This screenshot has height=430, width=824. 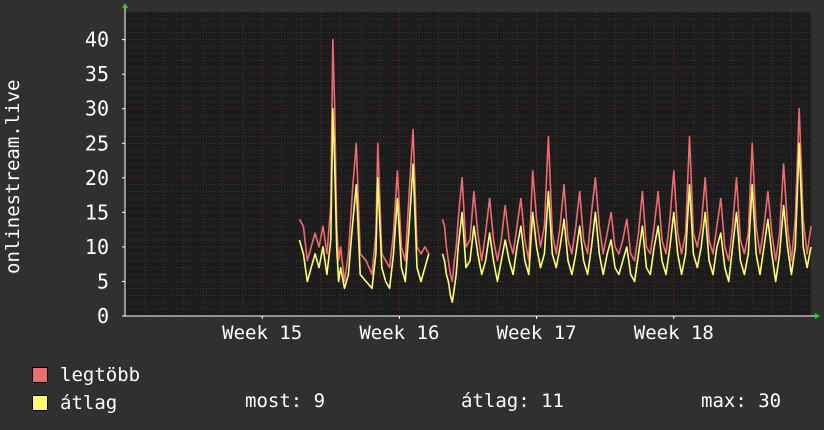 I want to click on stat-max: max: 30, so click(x=741, y=401).